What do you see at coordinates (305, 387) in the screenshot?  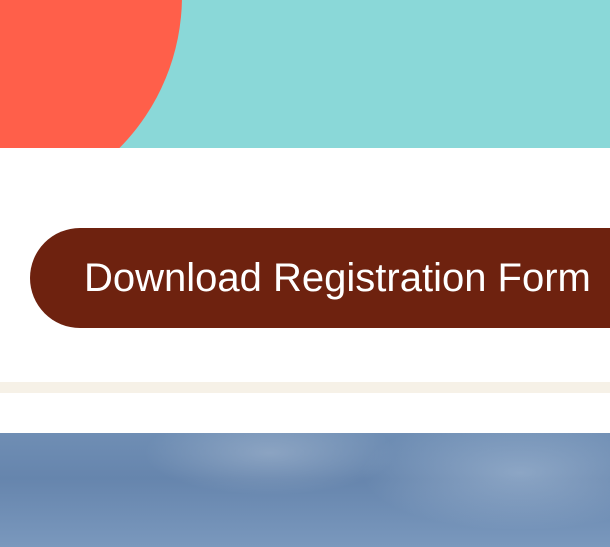 I see `section-divider` at bounding box center [305, 387].